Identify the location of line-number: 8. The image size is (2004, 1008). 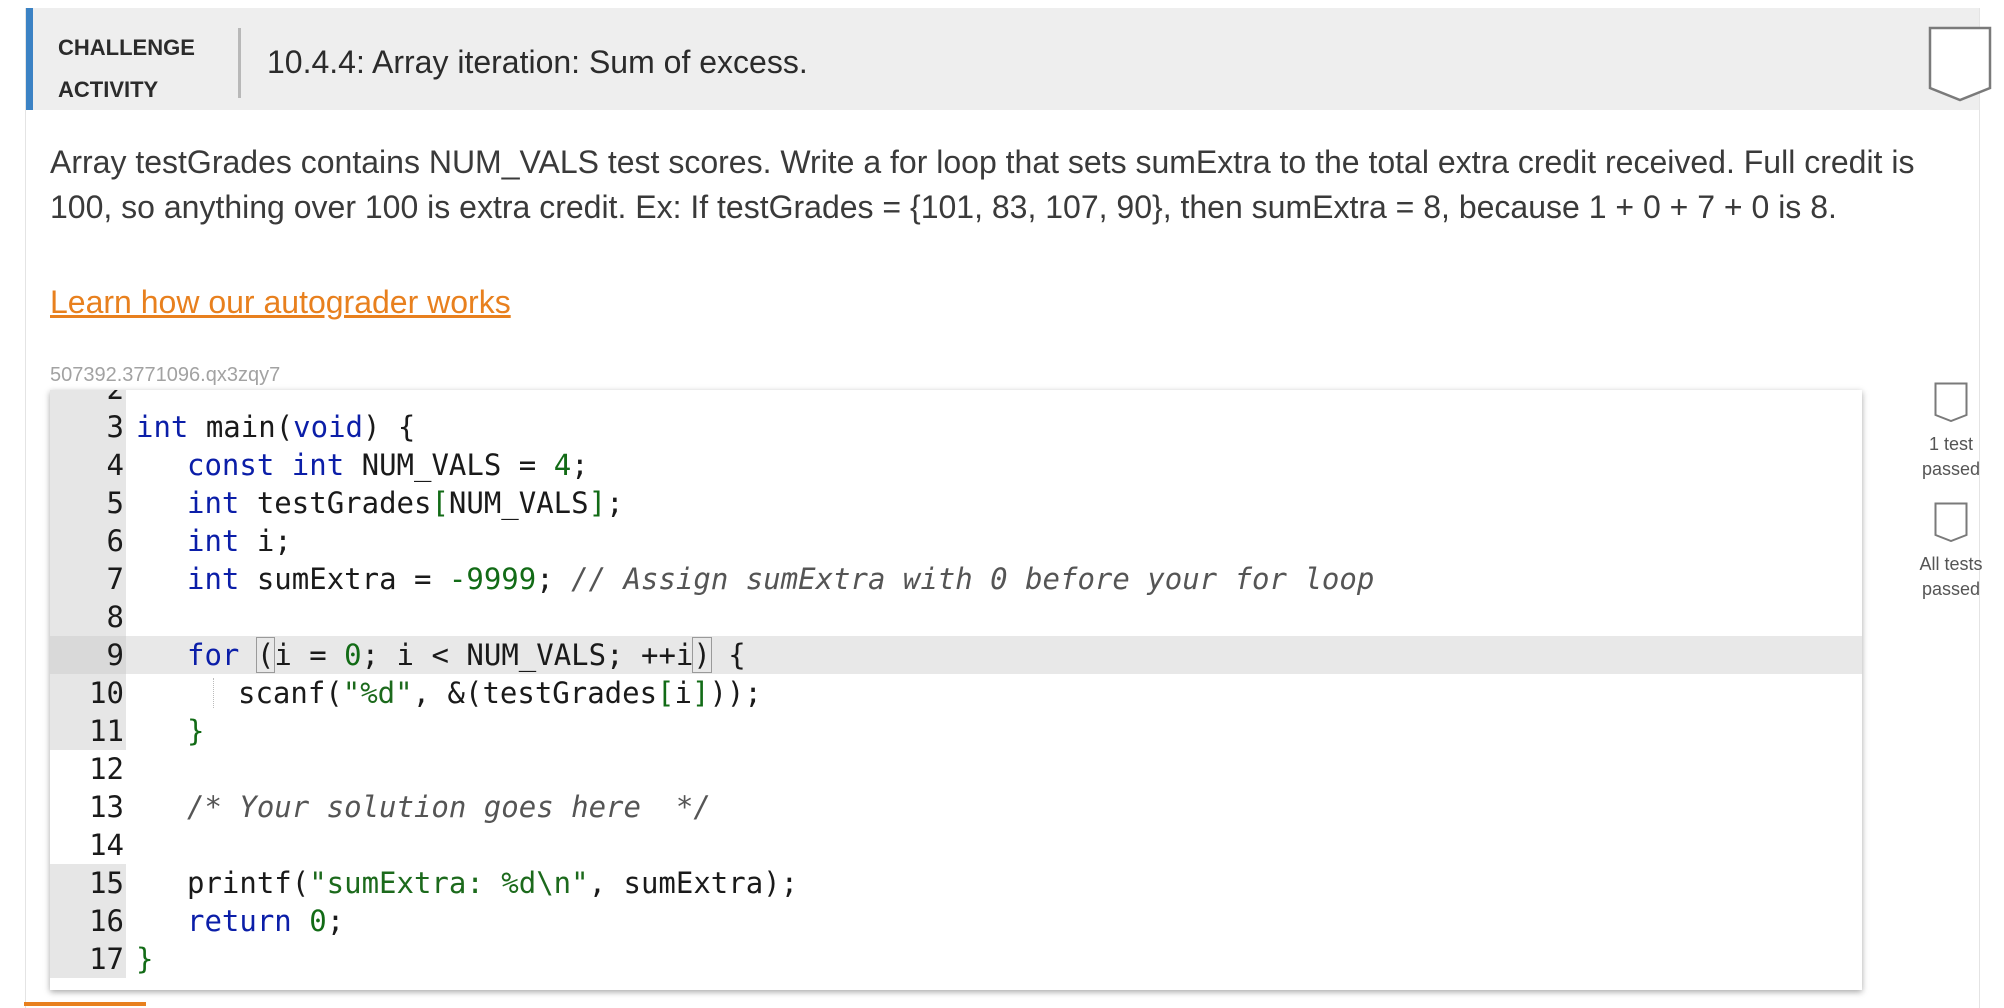
(88, 617).